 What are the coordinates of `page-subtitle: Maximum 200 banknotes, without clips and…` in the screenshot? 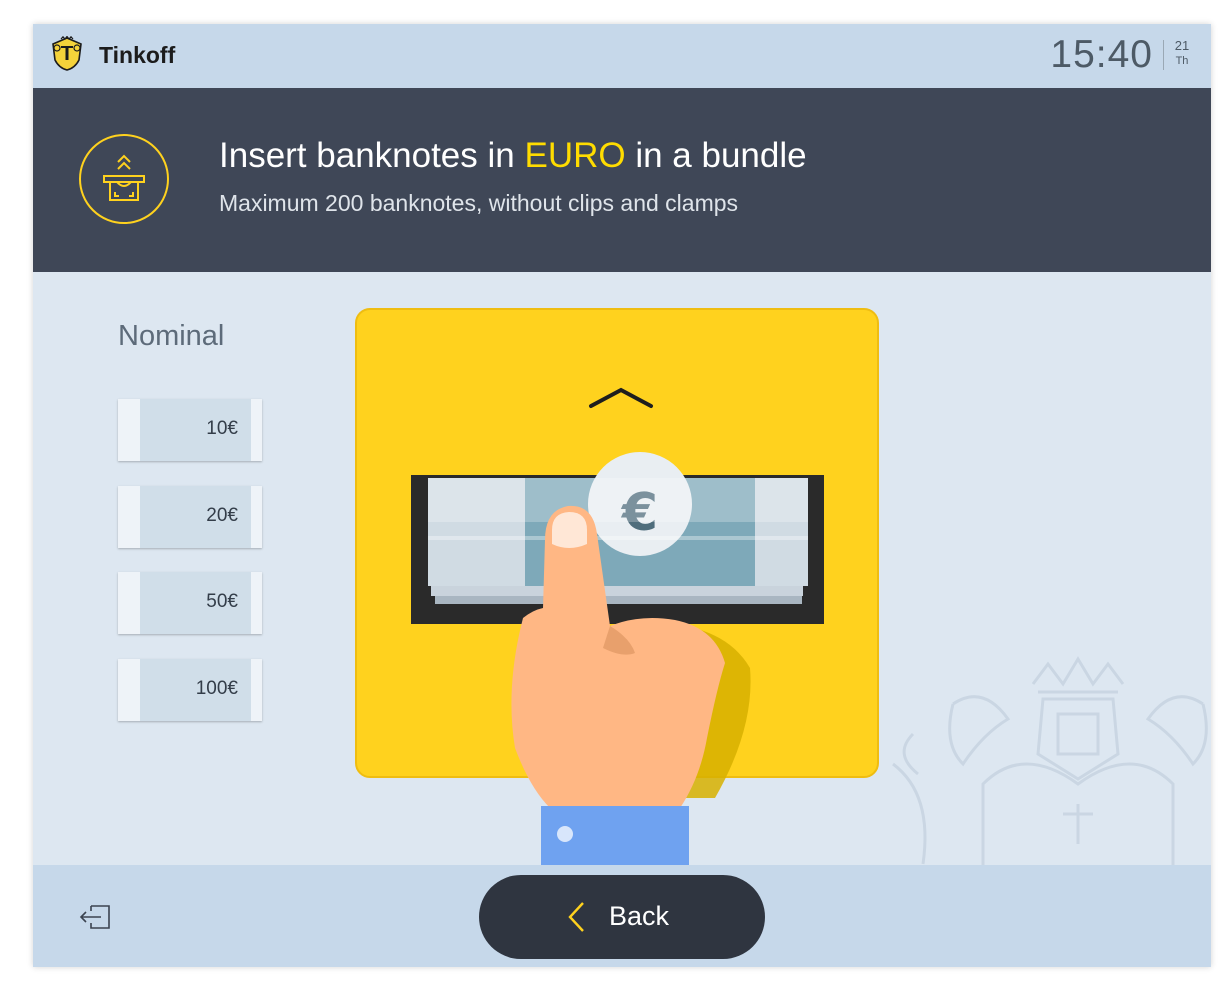 It's located at (479, 203).